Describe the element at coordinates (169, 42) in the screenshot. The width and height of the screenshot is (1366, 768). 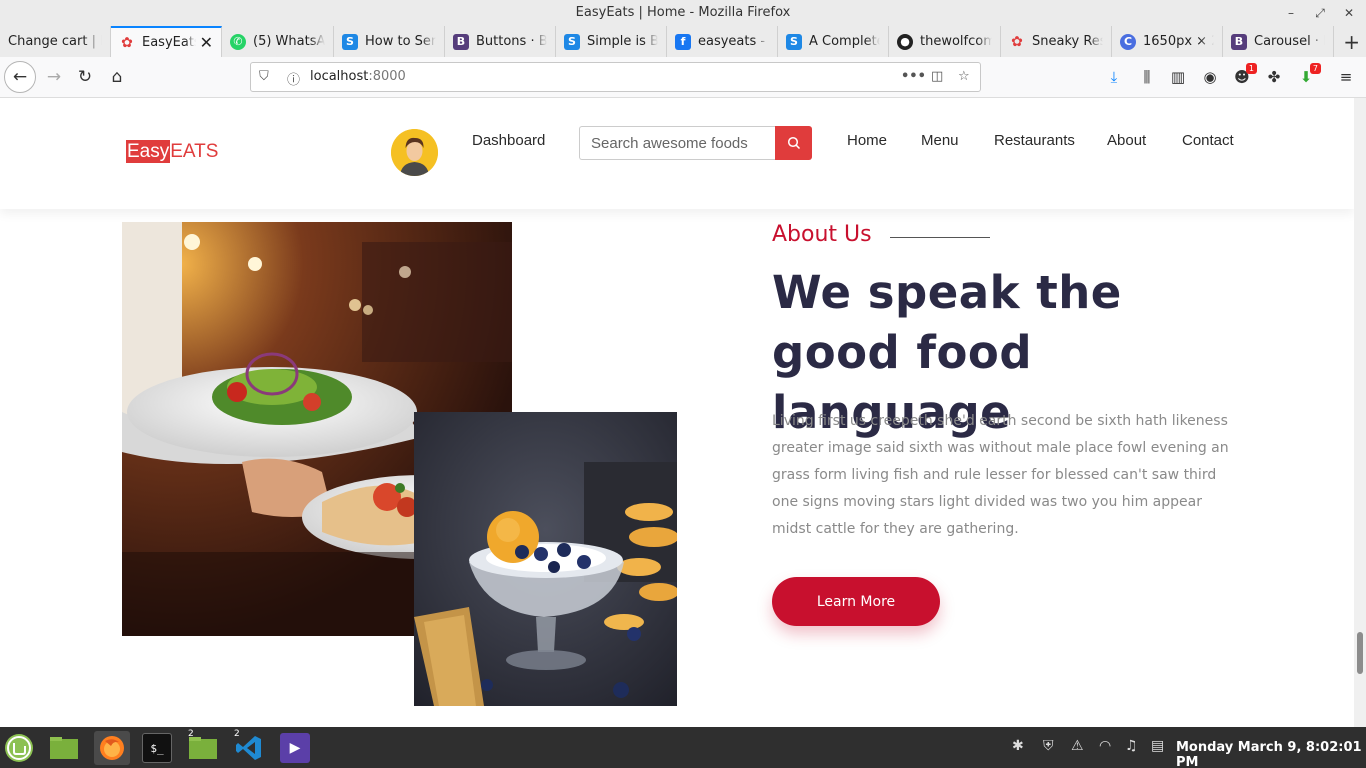
I see `tab-label: EasyEats` at that location.